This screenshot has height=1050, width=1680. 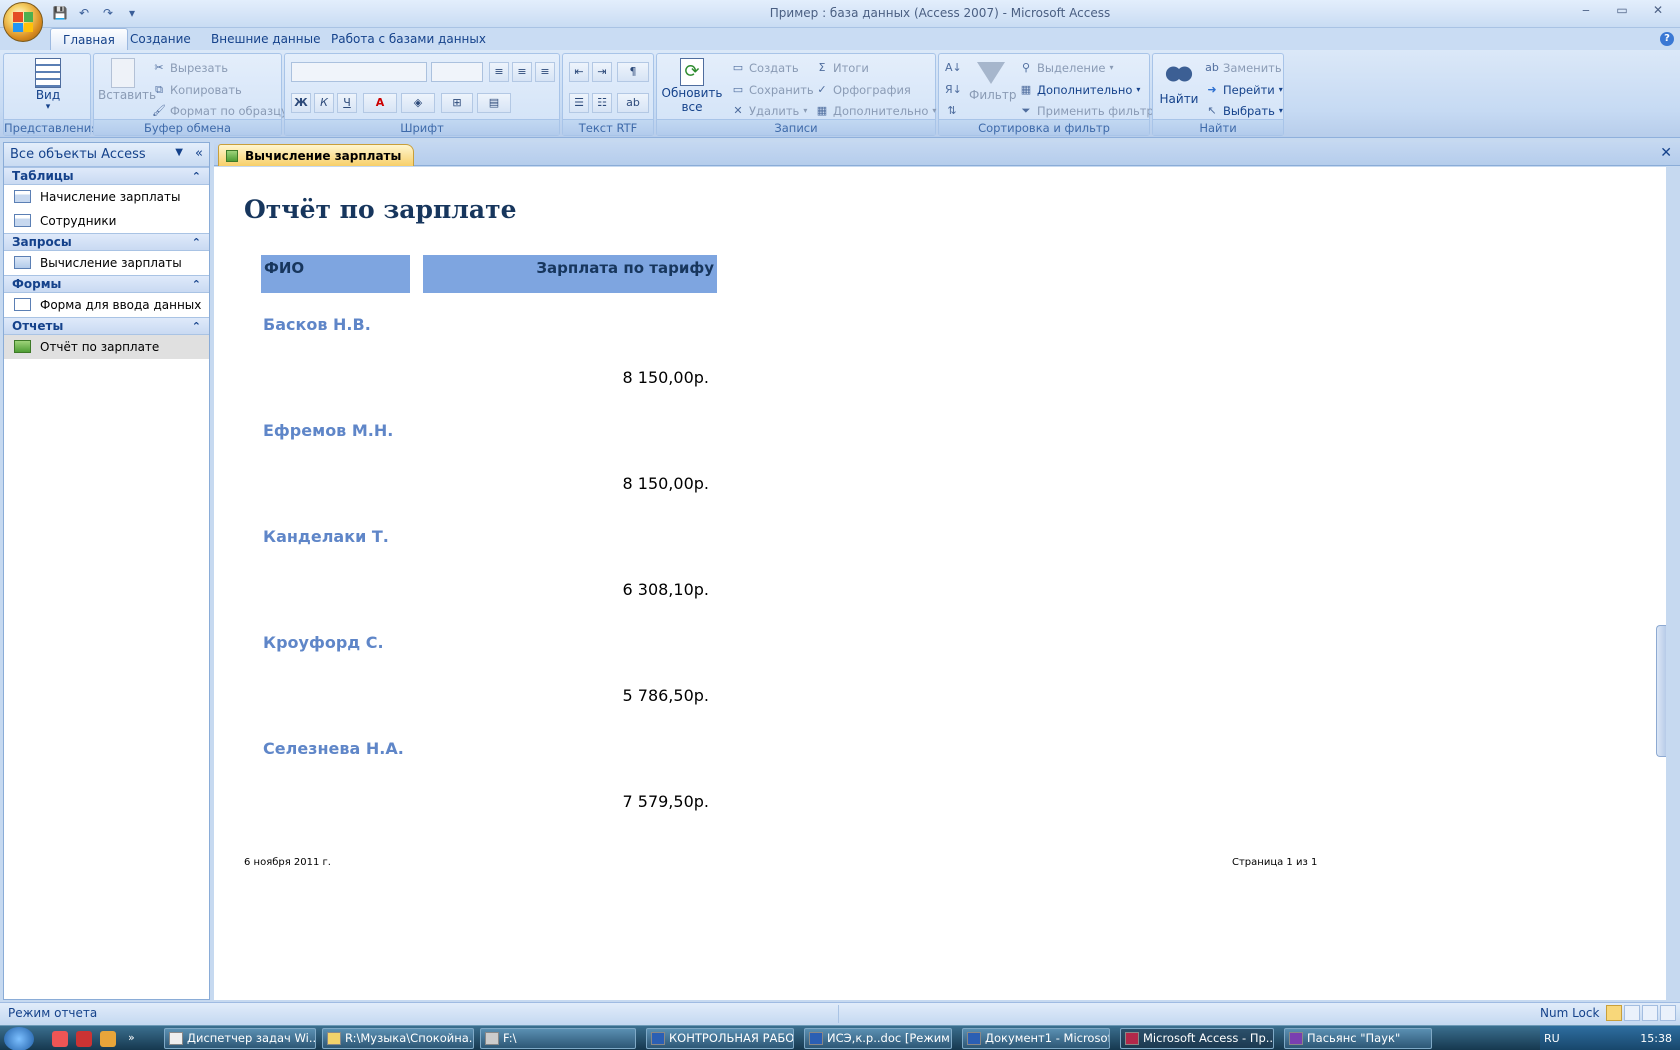 I want to click on nav-item-input-form: Форма для ввода данных, so click(x=106, y=305).